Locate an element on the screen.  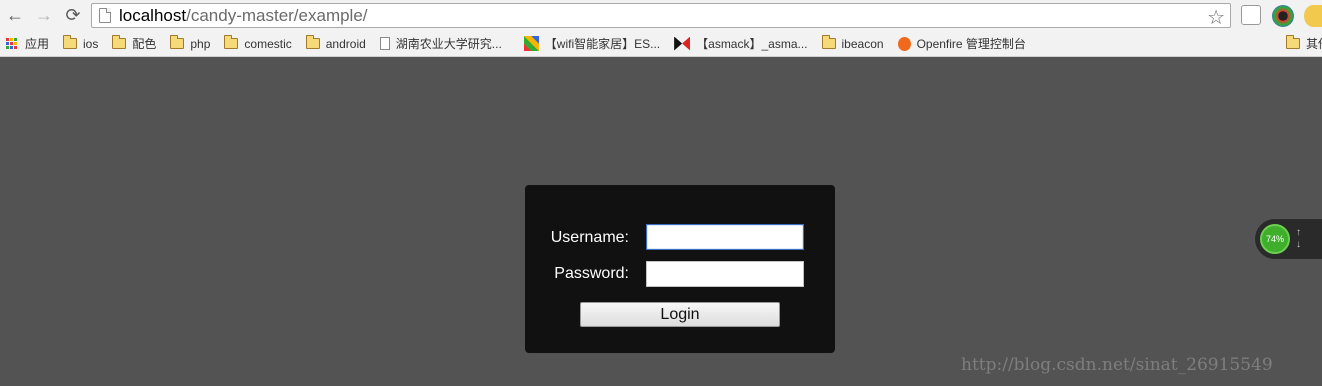
forward-button: → is located at coordinates (44, 16).